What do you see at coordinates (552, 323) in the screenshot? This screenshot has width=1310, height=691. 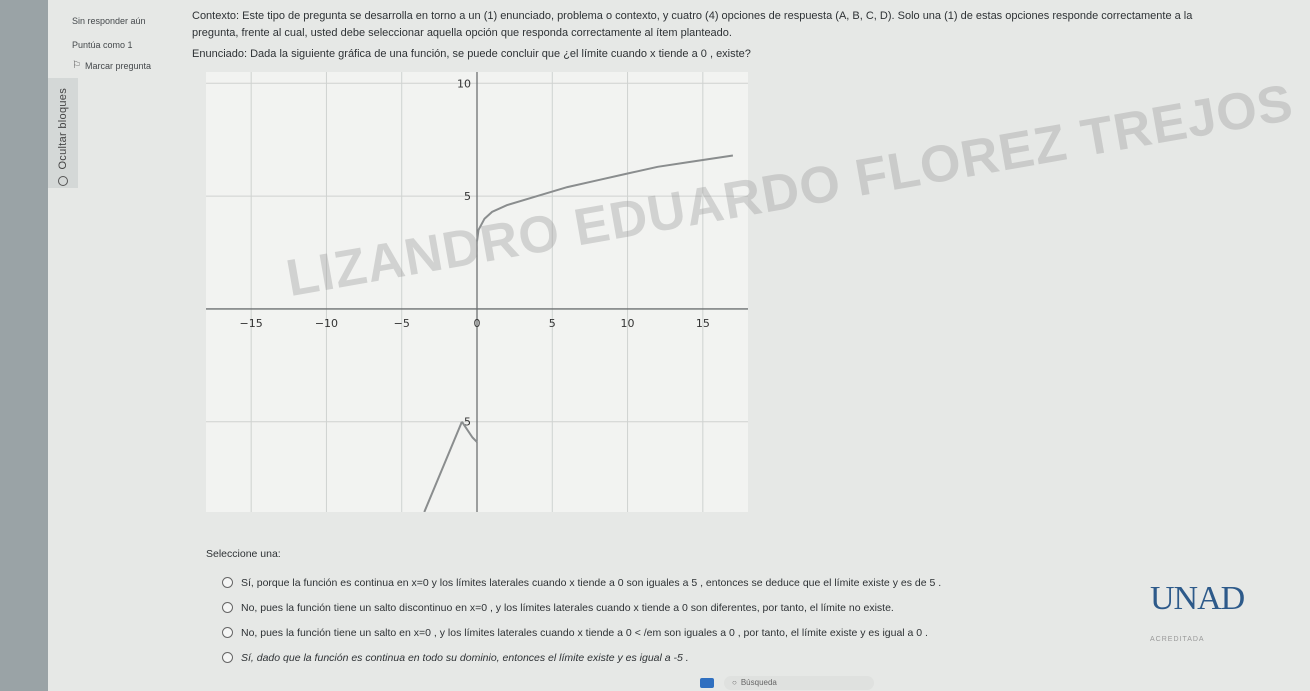 I see `x-tick-label: 5` at bounding box center [552, 323].